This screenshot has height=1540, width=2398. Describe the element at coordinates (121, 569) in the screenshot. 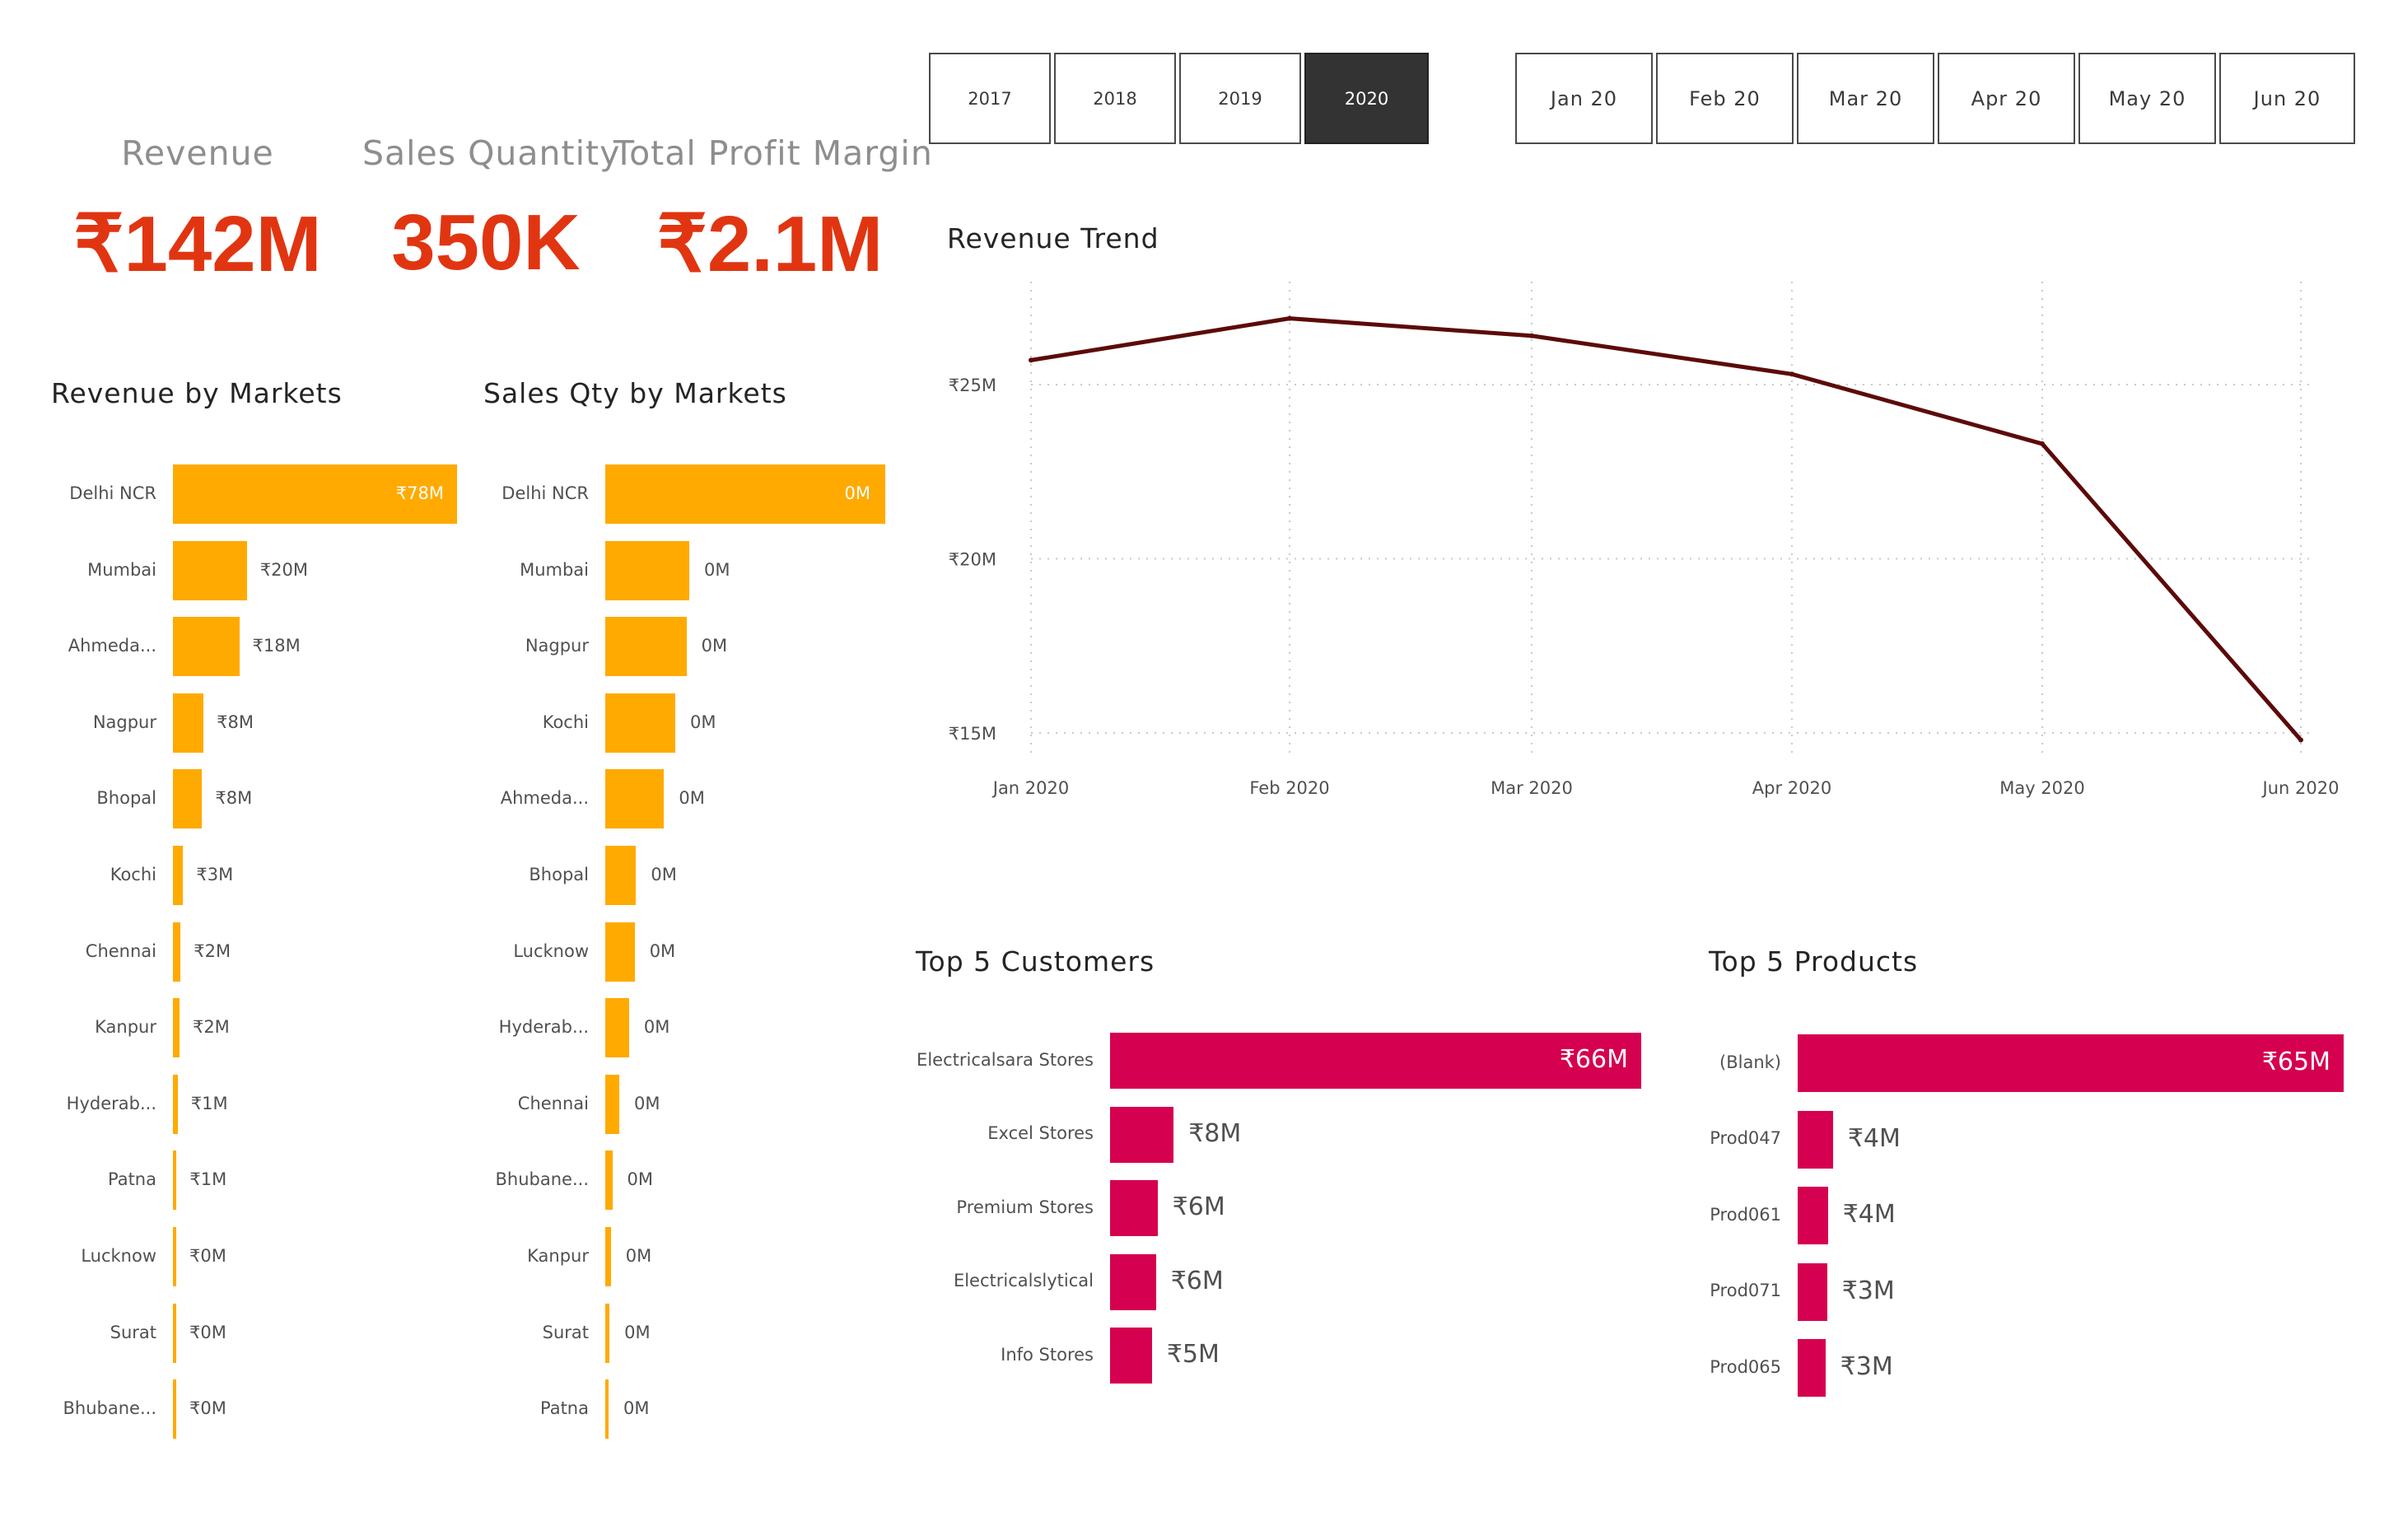

I see `revenue-market-category-label: Mumbai` at that location.